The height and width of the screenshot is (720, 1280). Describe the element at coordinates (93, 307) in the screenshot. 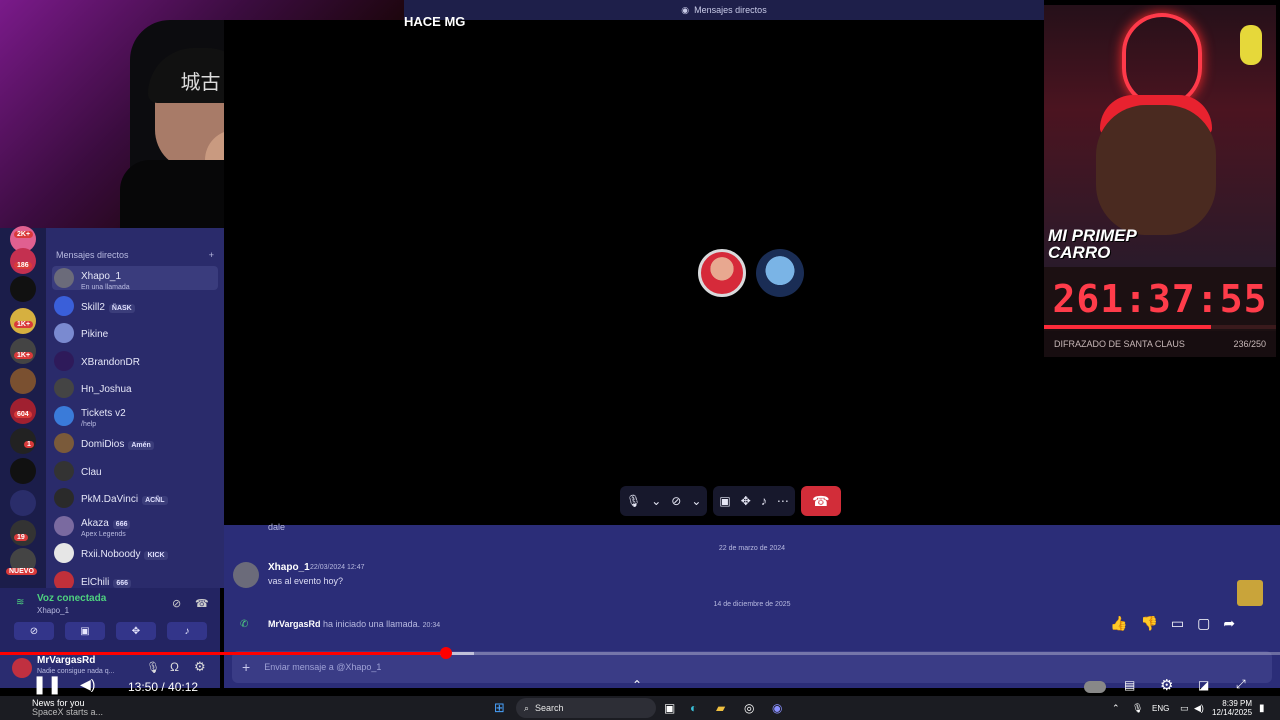

I see `dm-name: Skill2` at that location.